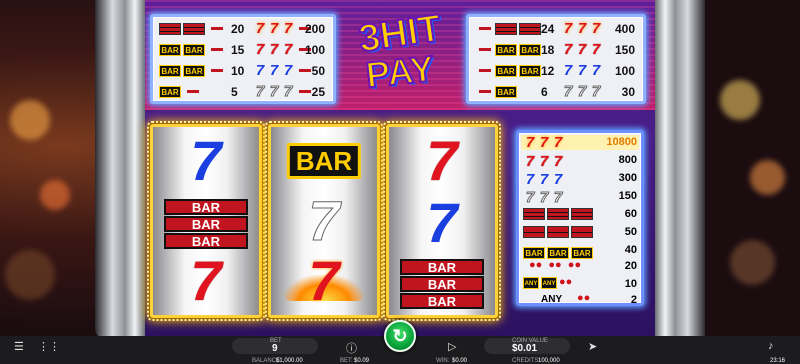 This screenshot has height=364, width=800. What do you see at coordinates (19, 346) in the screenshot?
I see `menu-icon: ☰` at bounding box center [19, 346].